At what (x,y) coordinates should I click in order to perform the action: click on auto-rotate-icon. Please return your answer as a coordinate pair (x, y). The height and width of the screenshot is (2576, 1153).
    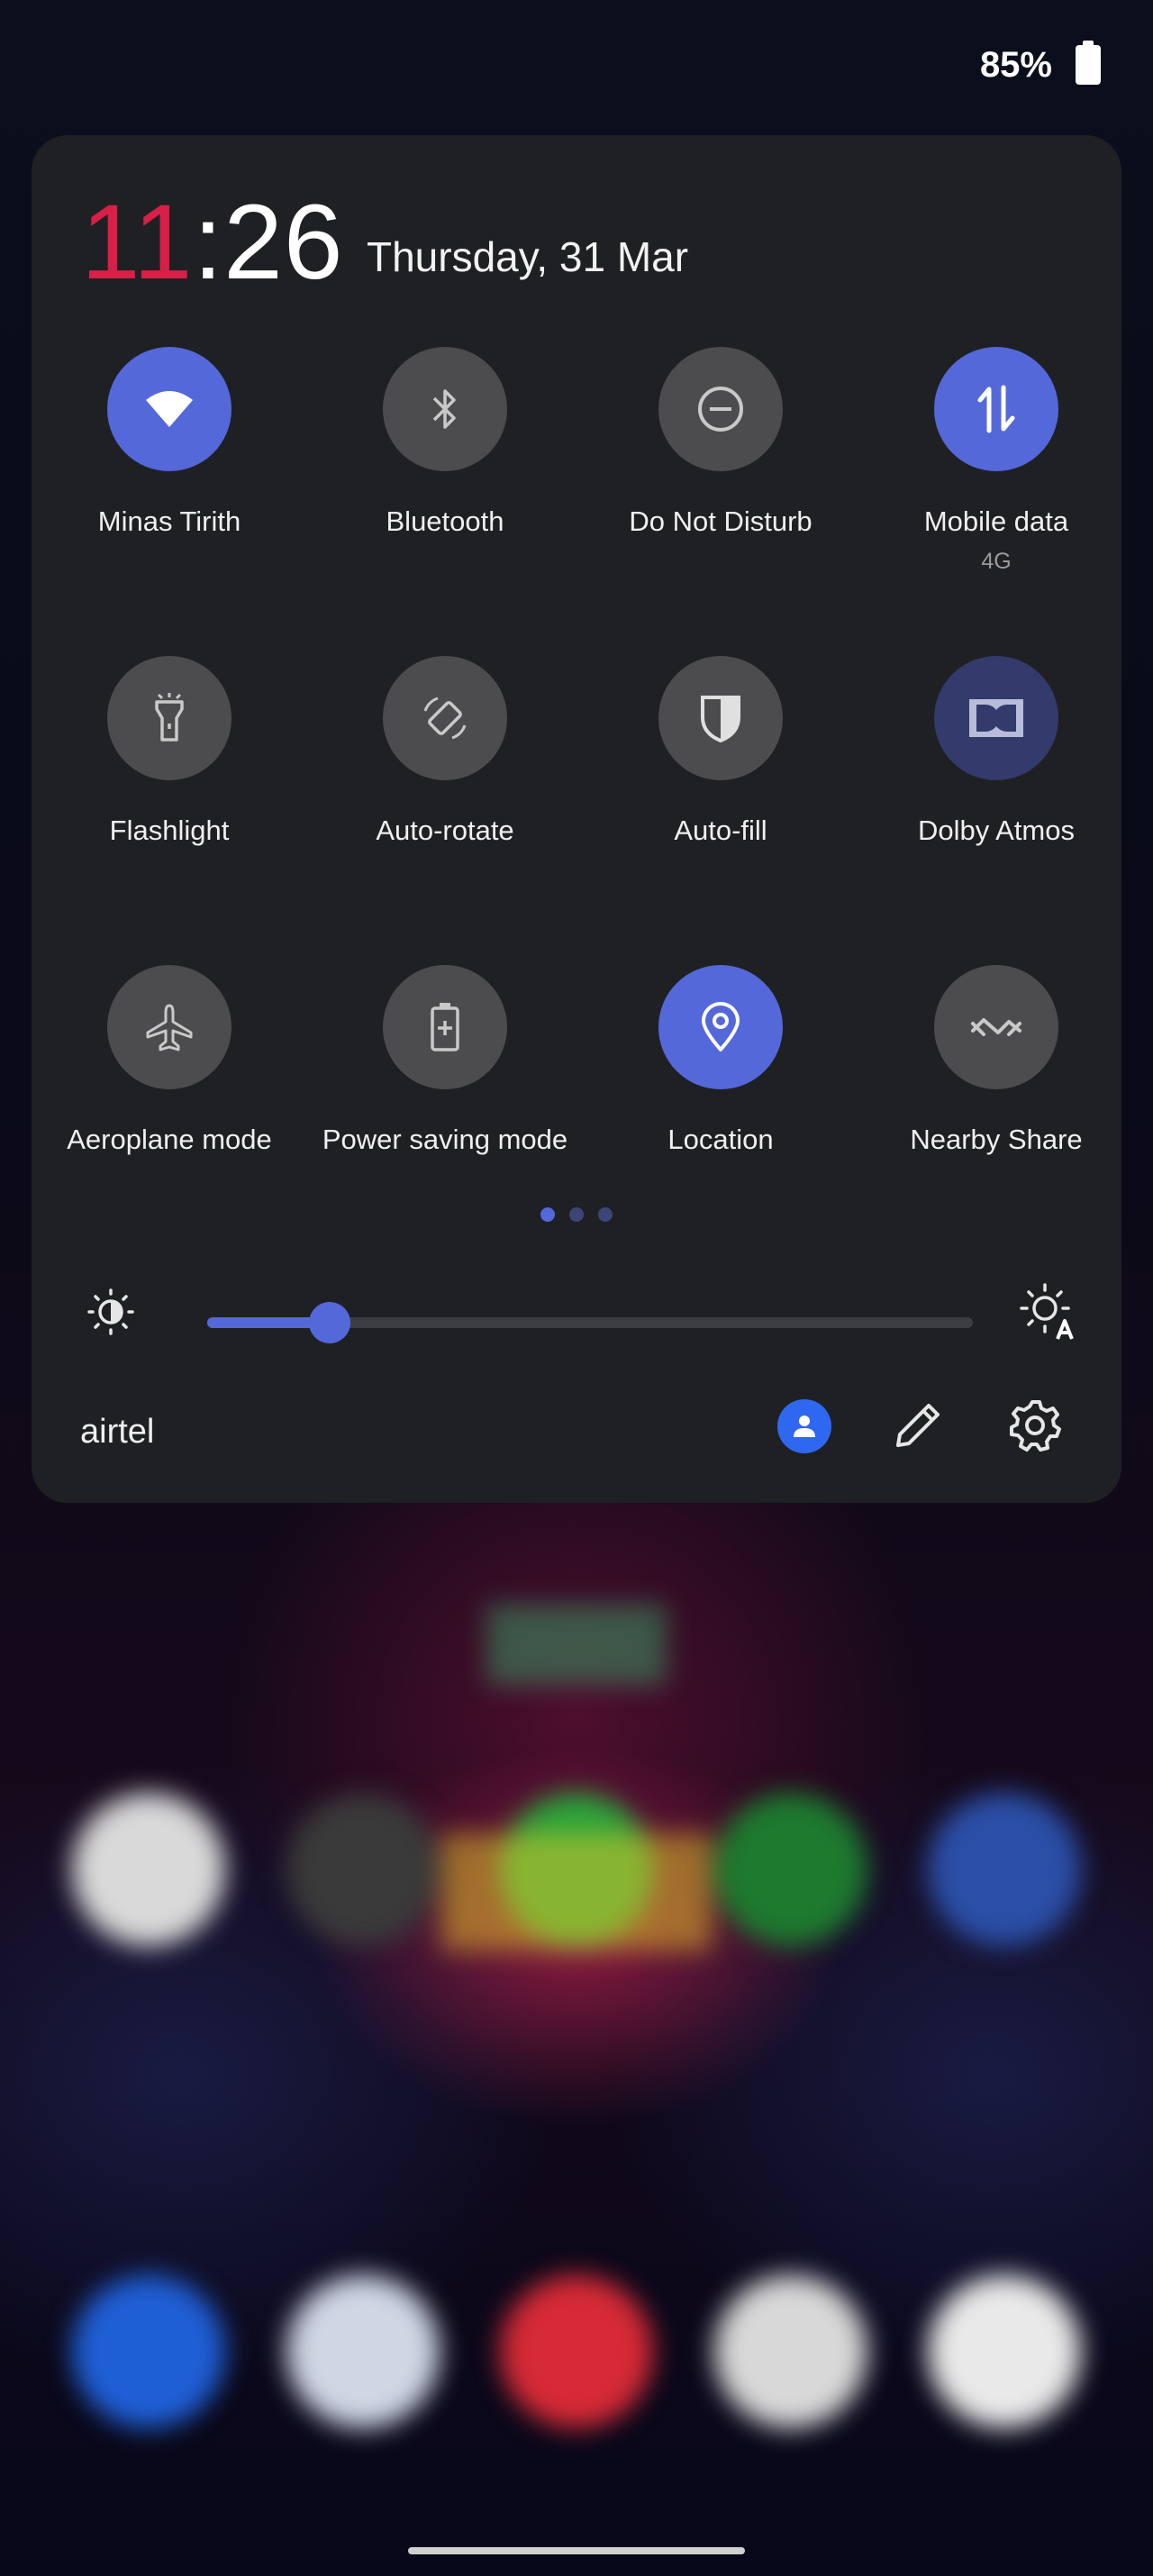
    Looking at the image, I should click on (445, 718).